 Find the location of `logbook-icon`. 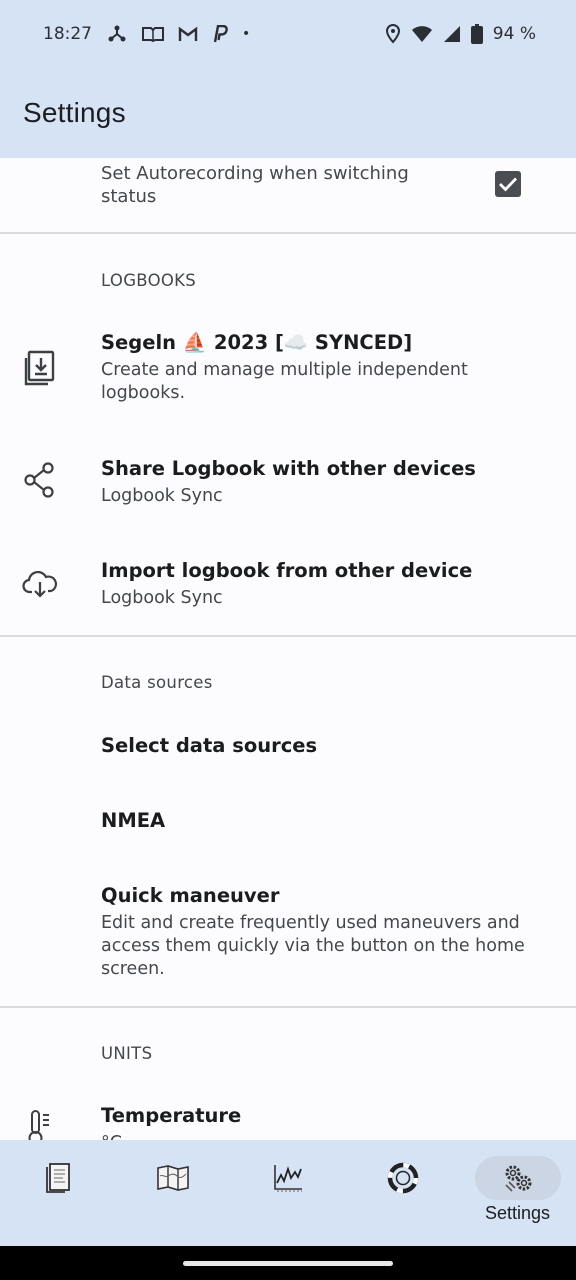

logbook-icon is located at coordinates (57, 1178).